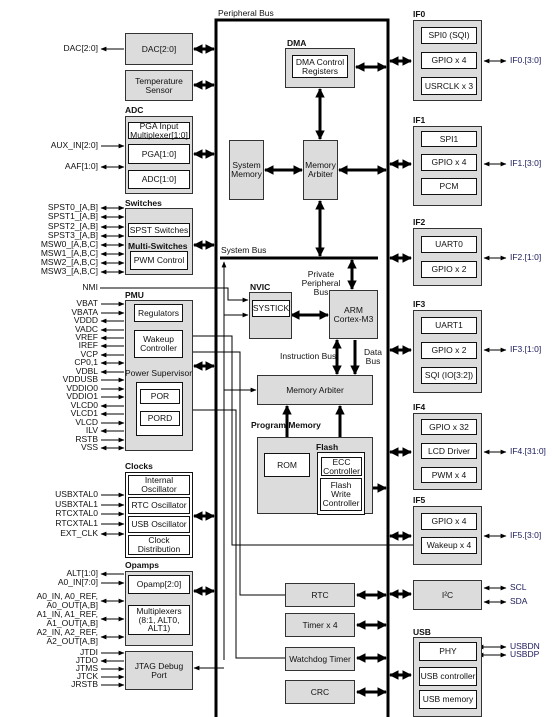 This screenshot has height=717, width=554. Describe the element at coordinates (447, 595) in the screenshot. I see `i2c-block: I²C` at that location.